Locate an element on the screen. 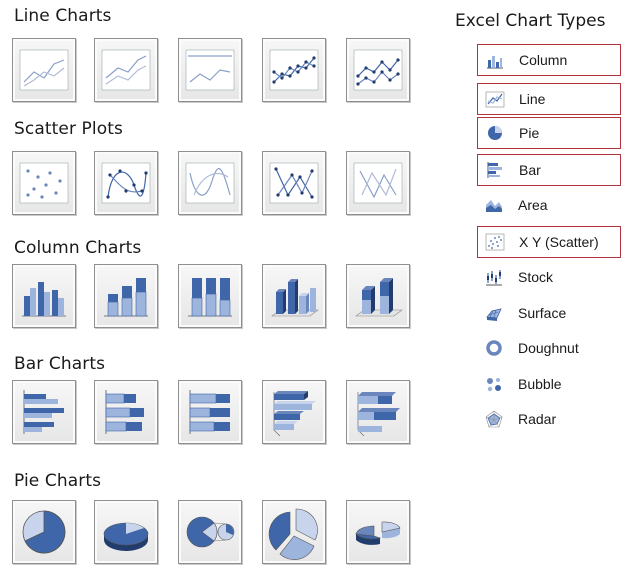  3d-clustered-column-icon is located at coordinates (295, 298).